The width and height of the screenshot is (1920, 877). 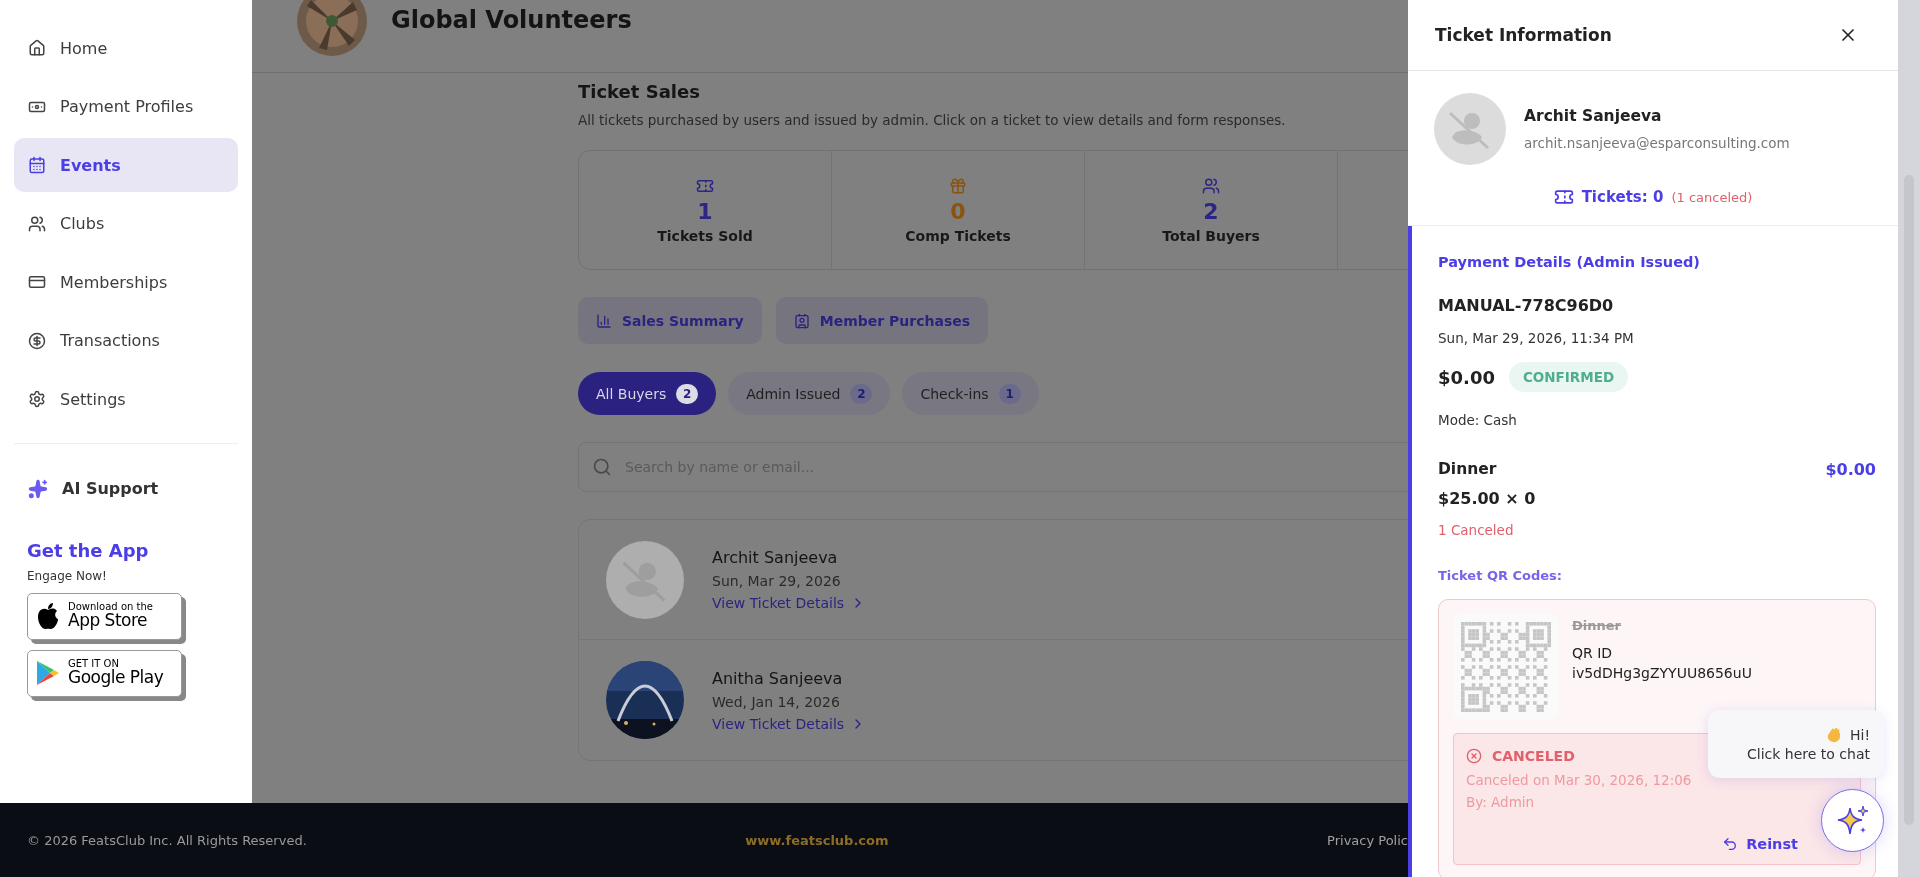 I want to click on qr-id-label: QR ID, so click(x=1593, y=653).